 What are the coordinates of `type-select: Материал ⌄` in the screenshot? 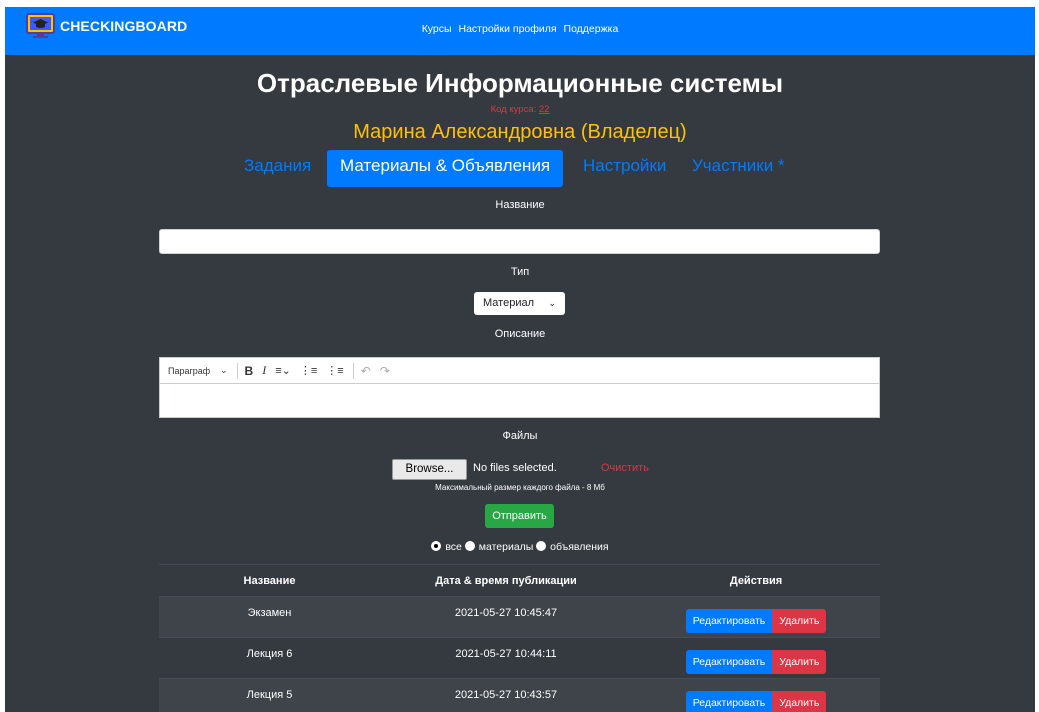 It's located at (519, 303).